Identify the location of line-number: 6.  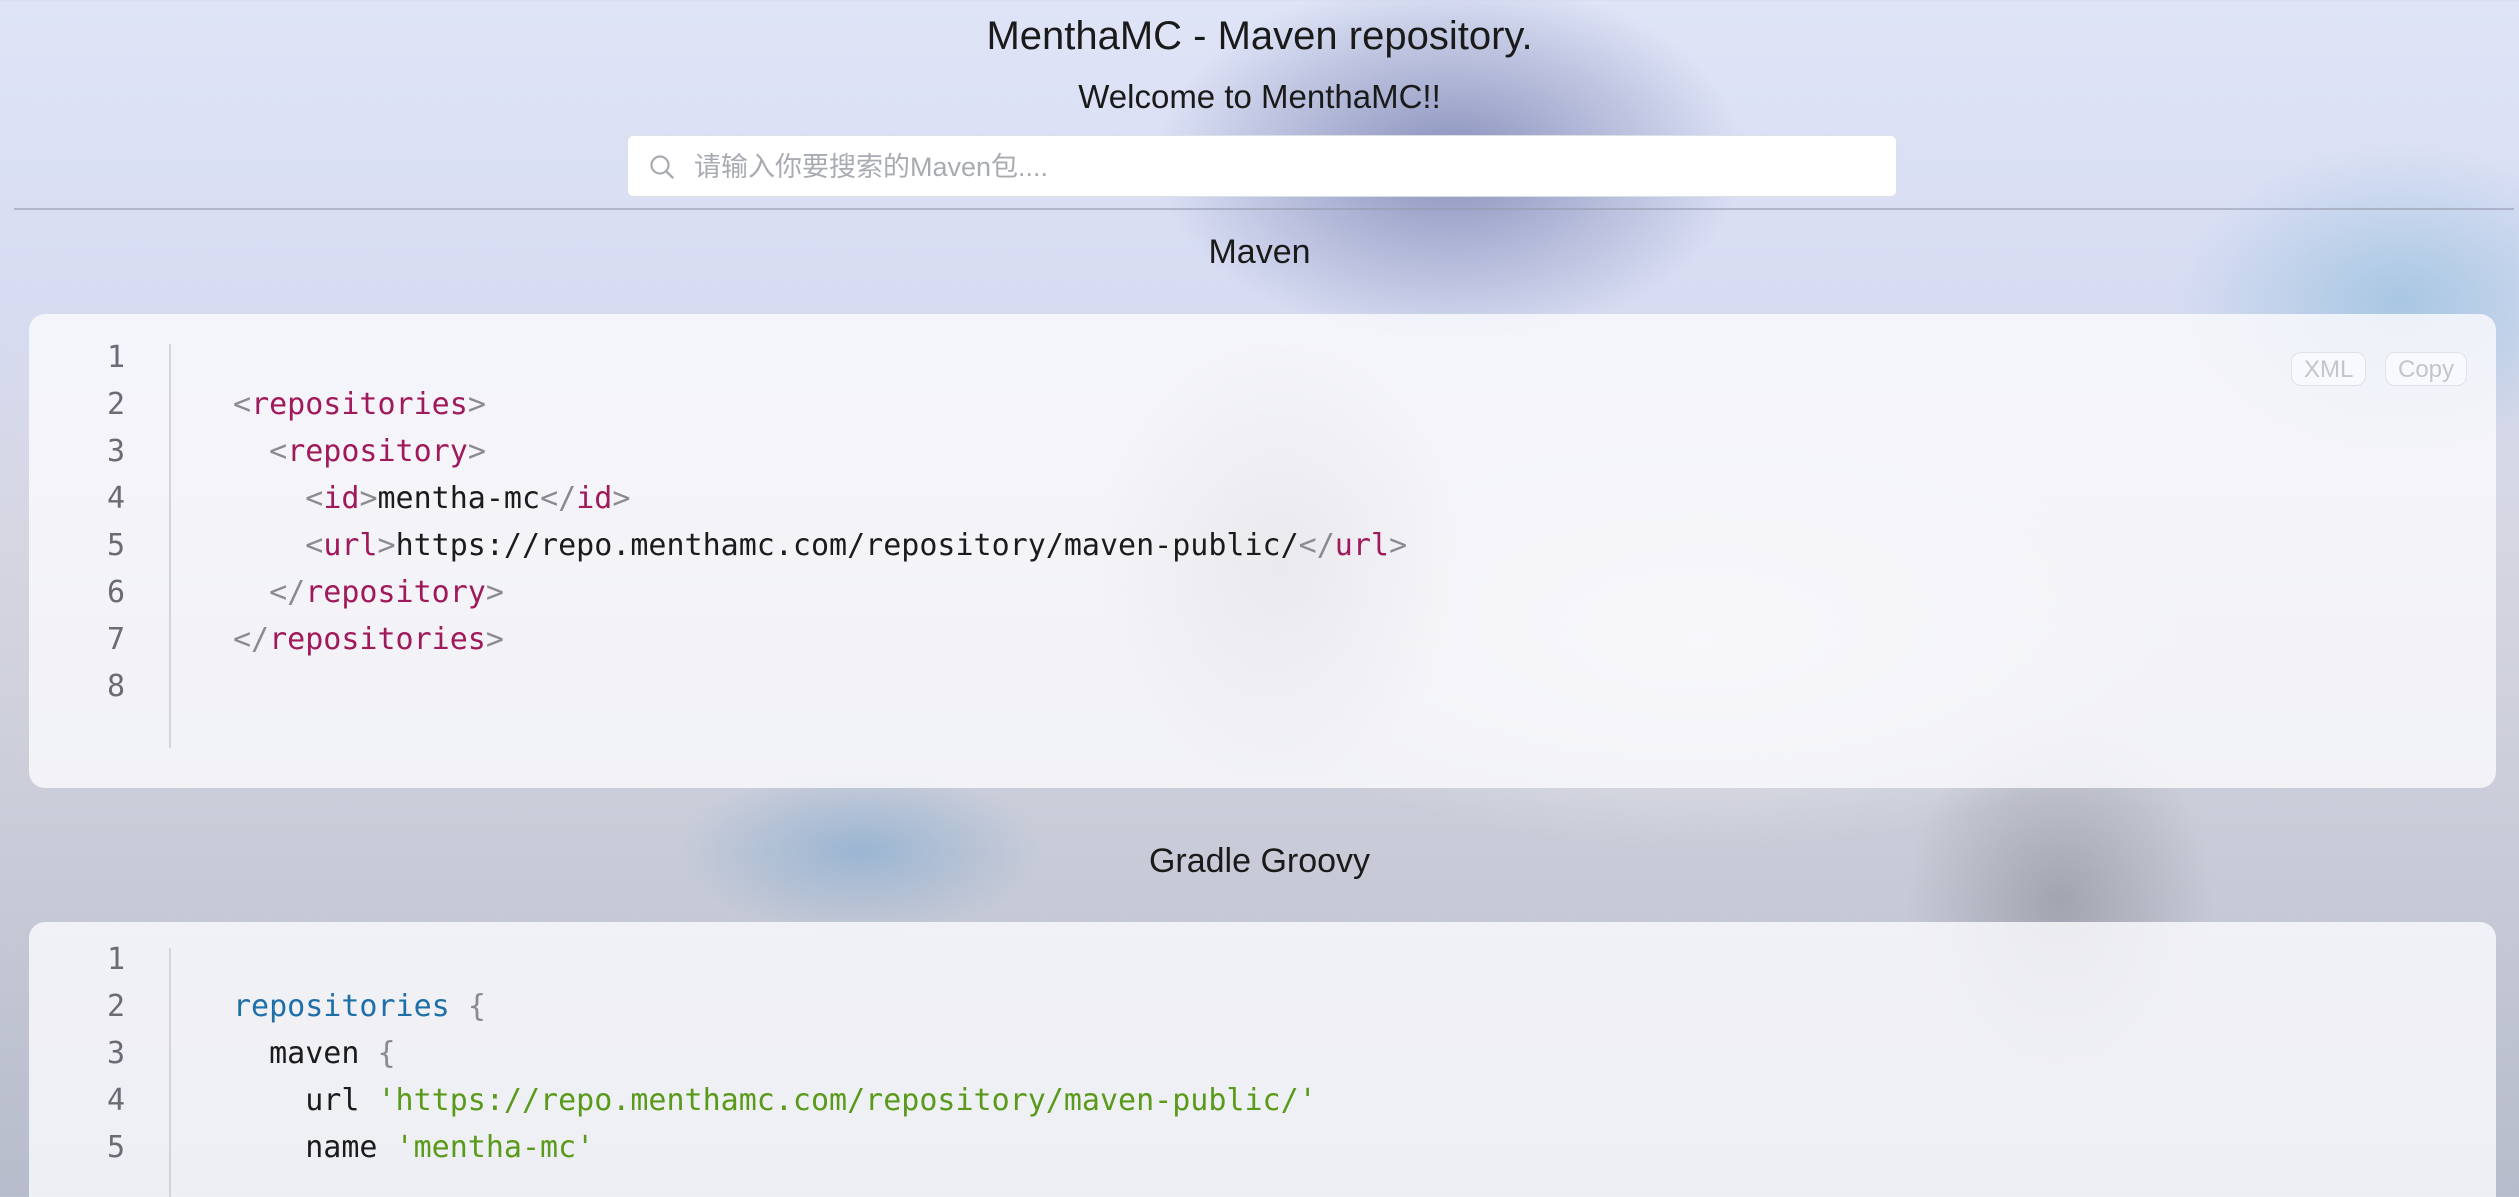
(115, 592).